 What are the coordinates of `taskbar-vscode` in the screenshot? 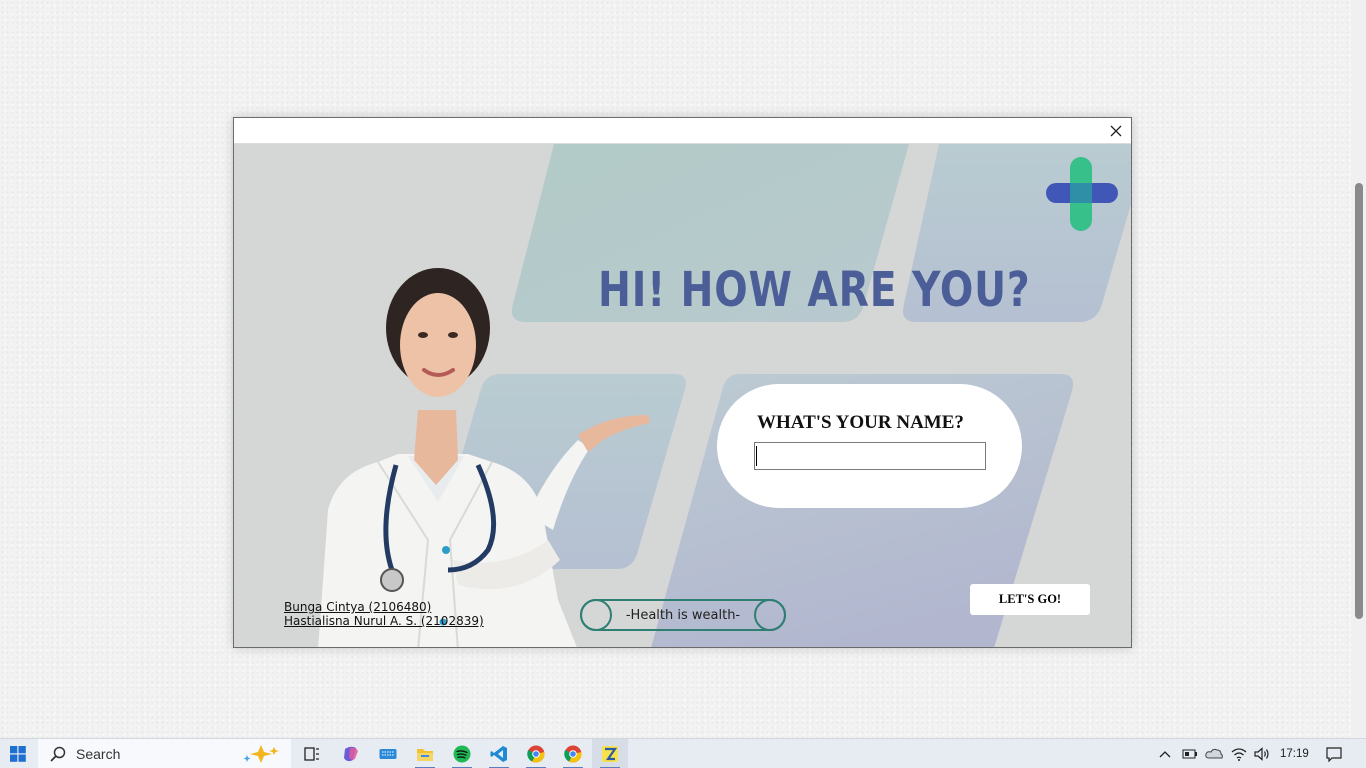 It's located at (499, 753).